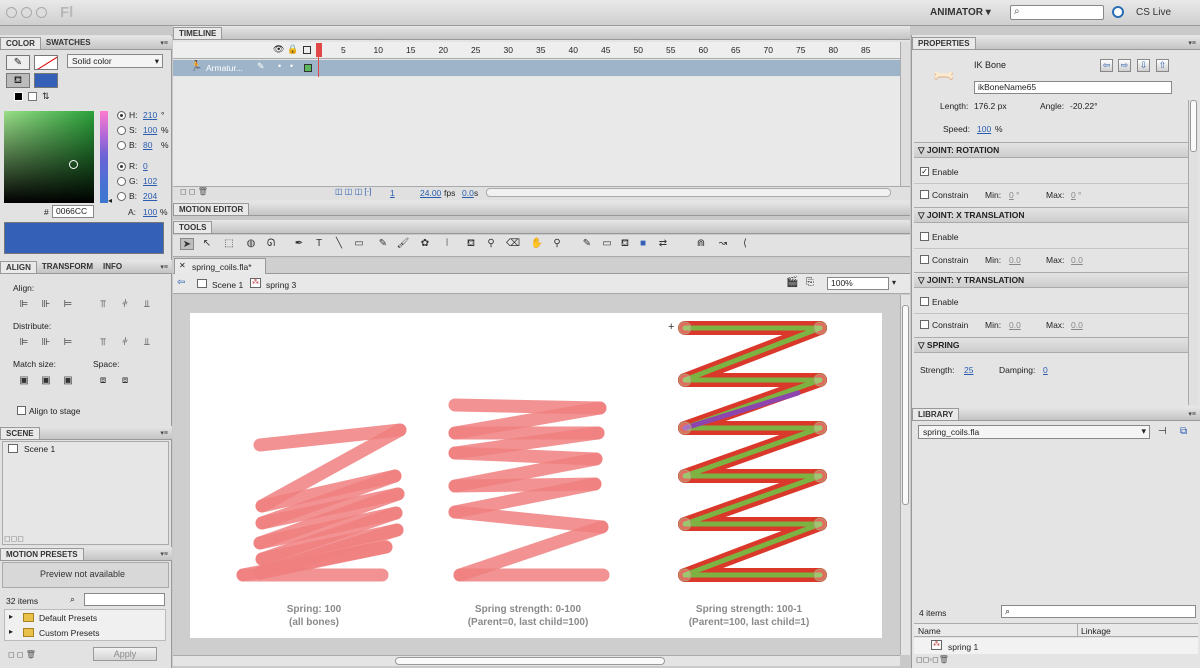 The image size is (1200, 668). What do you see at coordinates (392, 193) in the screenshot?
I see `current-frame-value: 1` at bounding box center [392, 193].